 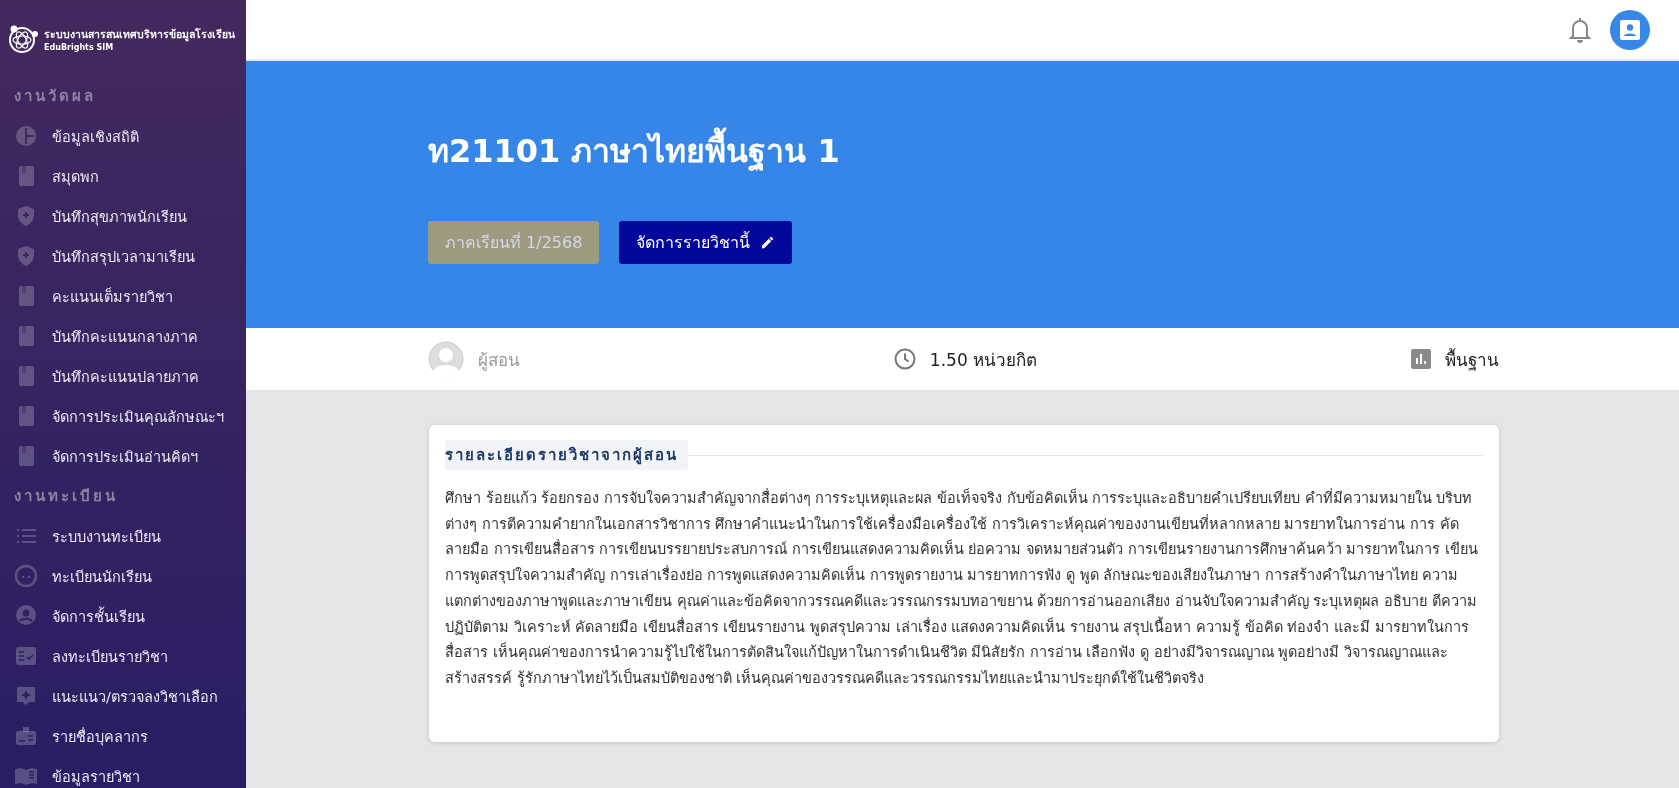 I want to click on checklist-icon, so click(x=26, y=656).